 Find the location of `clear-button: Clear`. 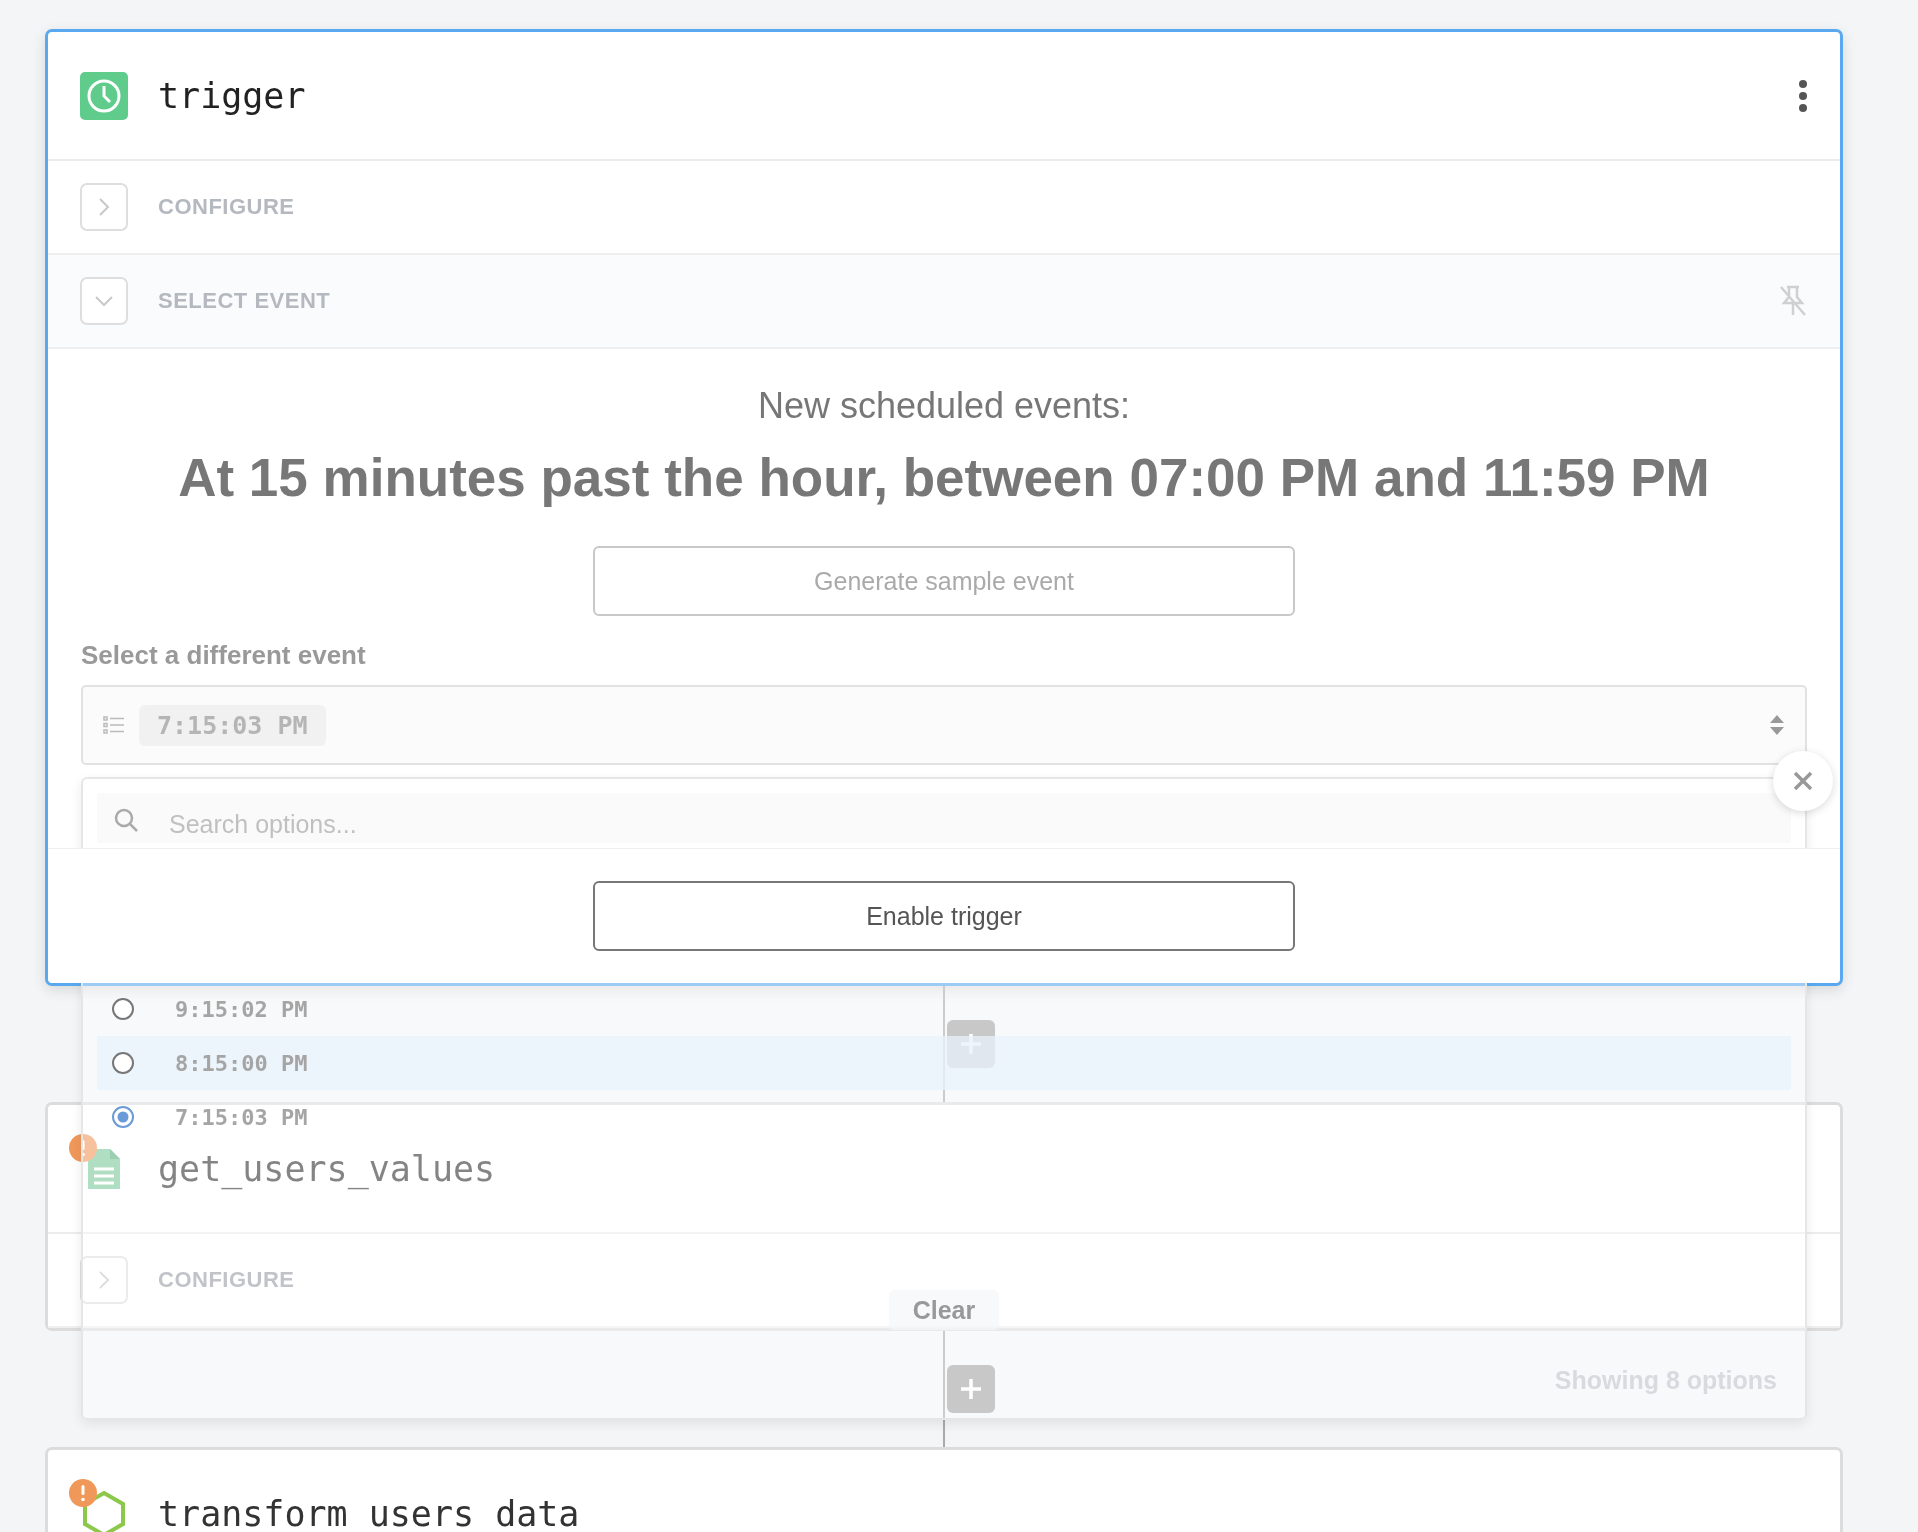

clear-button: Clear is located at coordinates (944, 1310).